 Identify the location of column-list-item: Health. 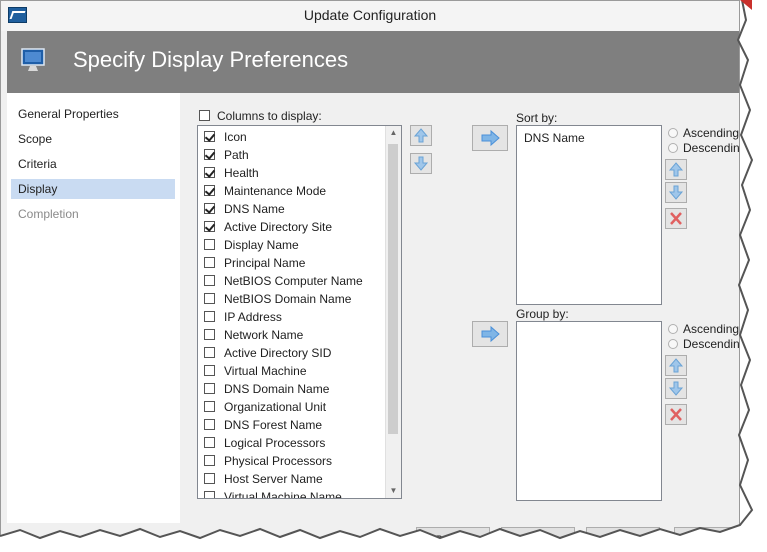
(294, 173).